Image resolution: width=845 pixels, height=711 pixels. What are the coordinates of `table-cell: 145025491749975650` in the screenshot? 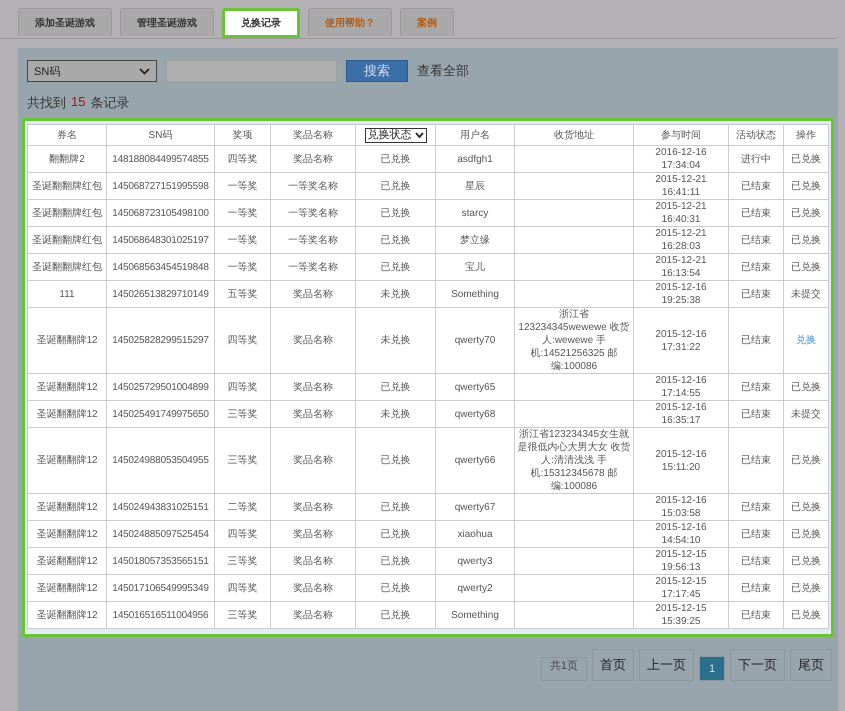 It's located at (160, 414).